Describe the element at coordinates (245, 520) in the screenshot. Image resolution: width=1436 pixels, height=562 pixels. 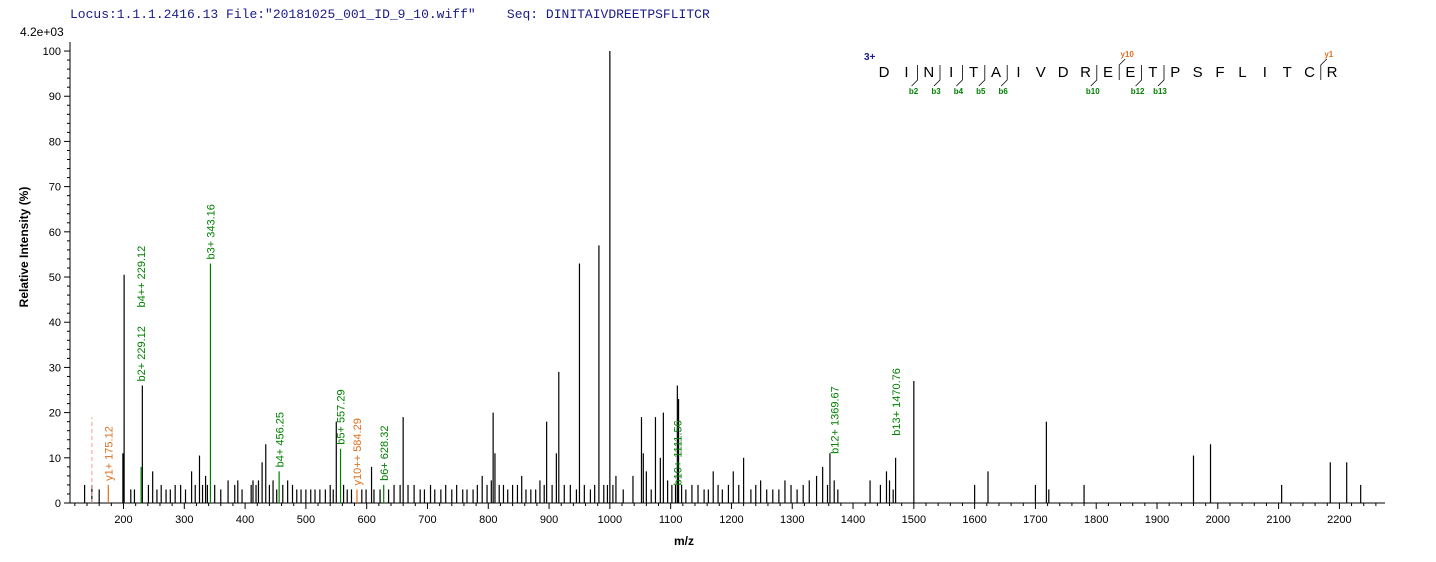
I see `x-tick-label: 400` at that location.